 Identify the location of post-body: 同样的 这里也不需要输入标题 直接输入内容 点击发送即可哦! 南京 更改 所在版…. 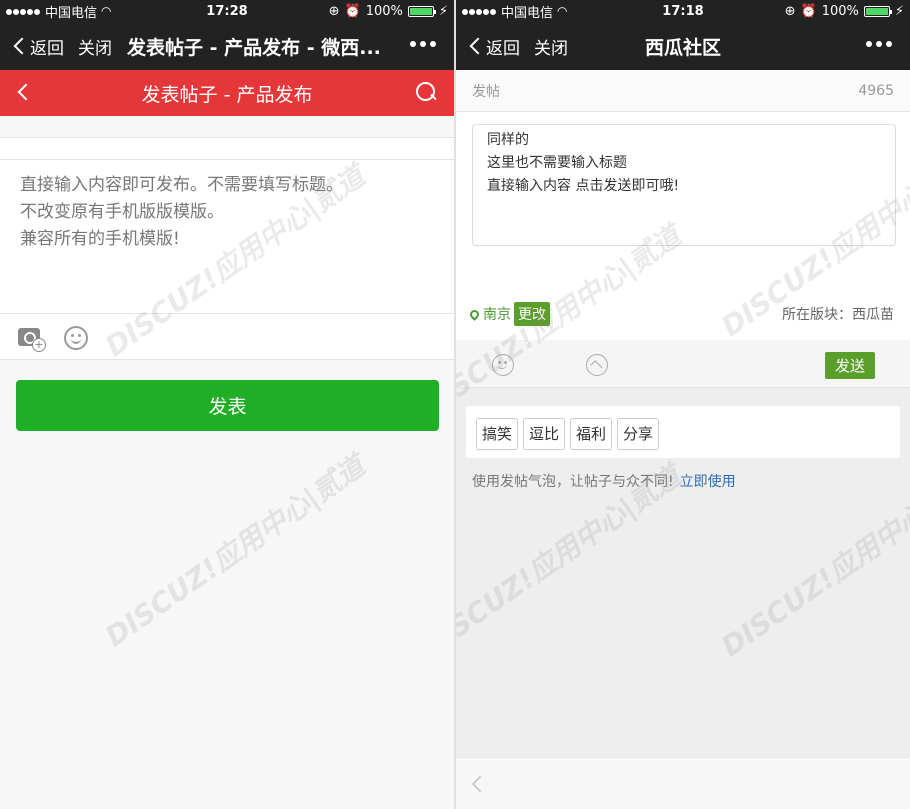
(683, 226).